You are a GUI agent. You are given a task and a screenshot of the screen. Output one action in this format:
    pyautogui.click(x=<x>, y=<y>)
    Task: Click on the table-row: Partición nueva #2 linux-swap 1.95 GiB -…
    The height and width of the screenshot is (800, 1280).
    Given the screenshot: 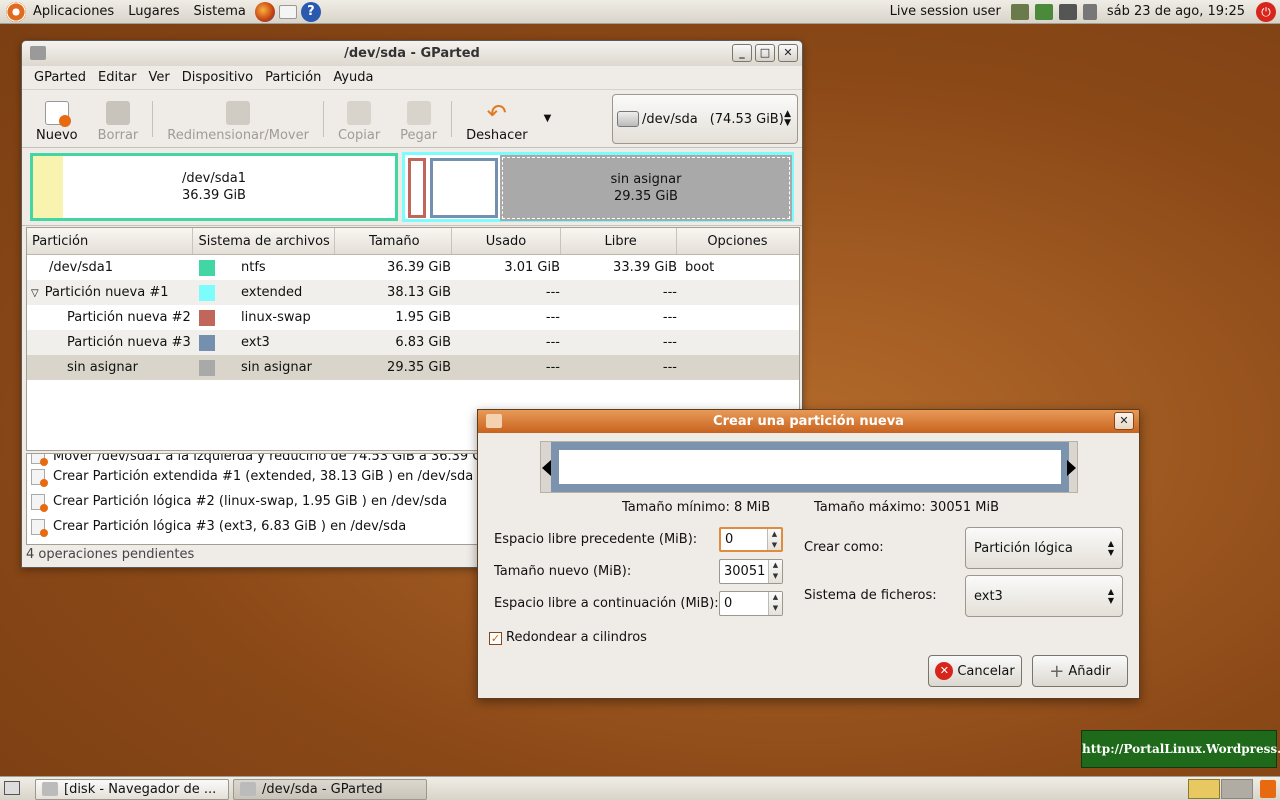 What is the action you would take?
    pyautogui.click(x=413, y=317)
    